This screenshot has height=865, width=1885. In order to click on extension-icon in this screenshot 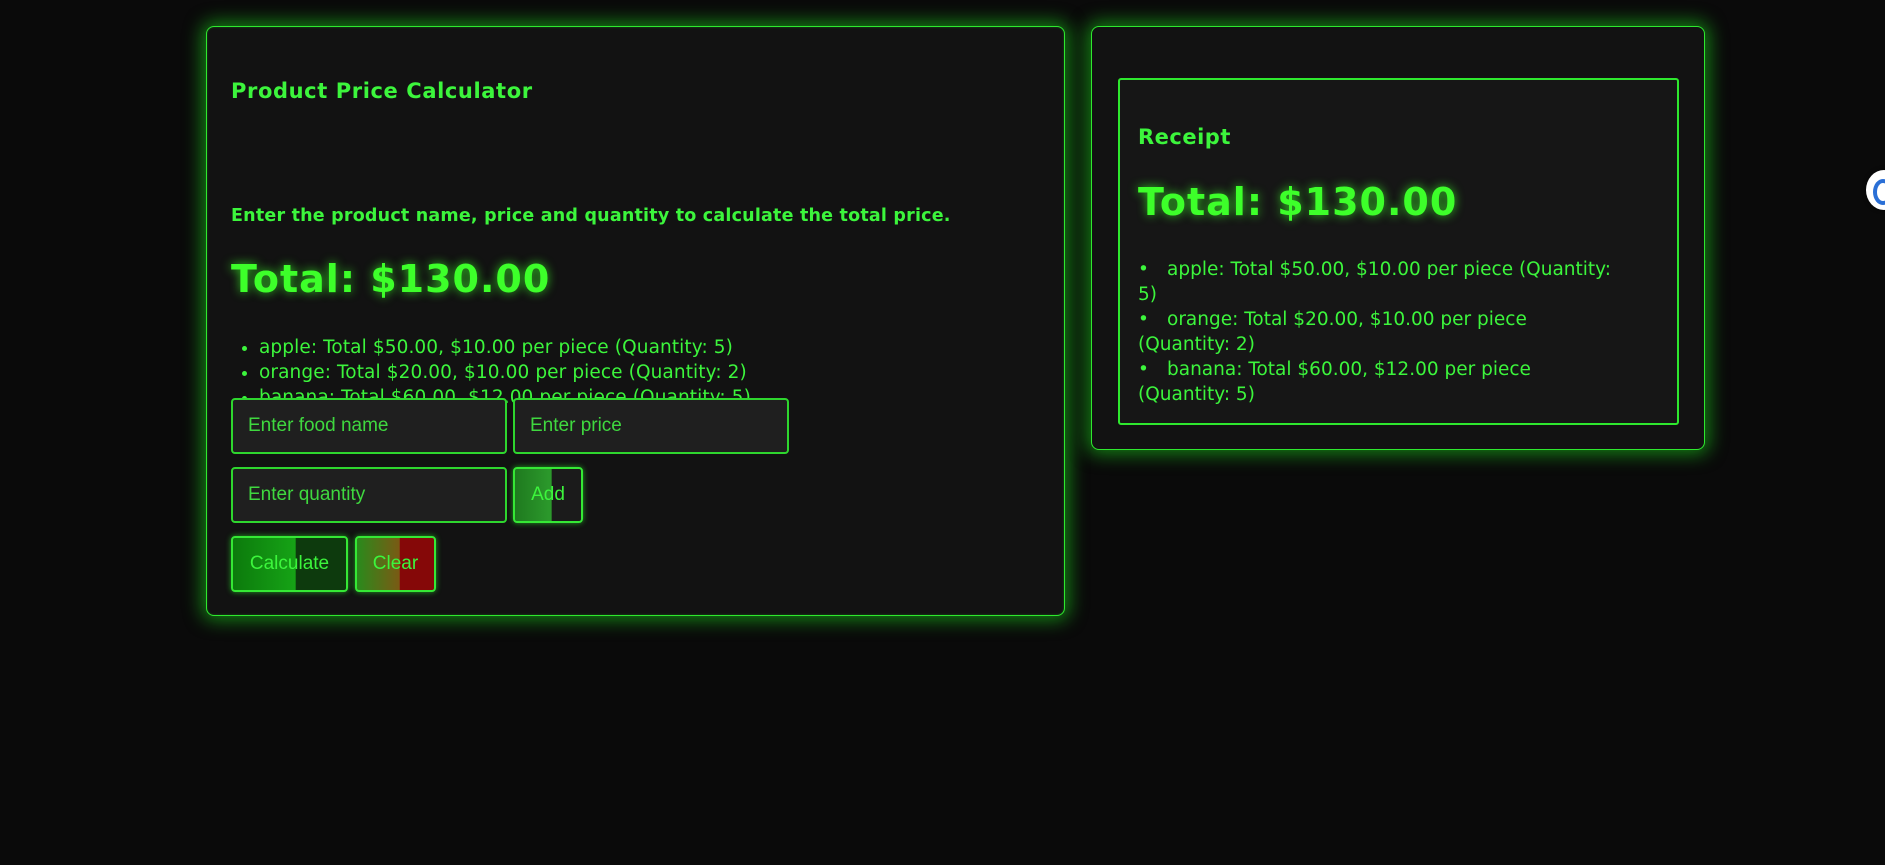, I will do `click(1875, 190)`.